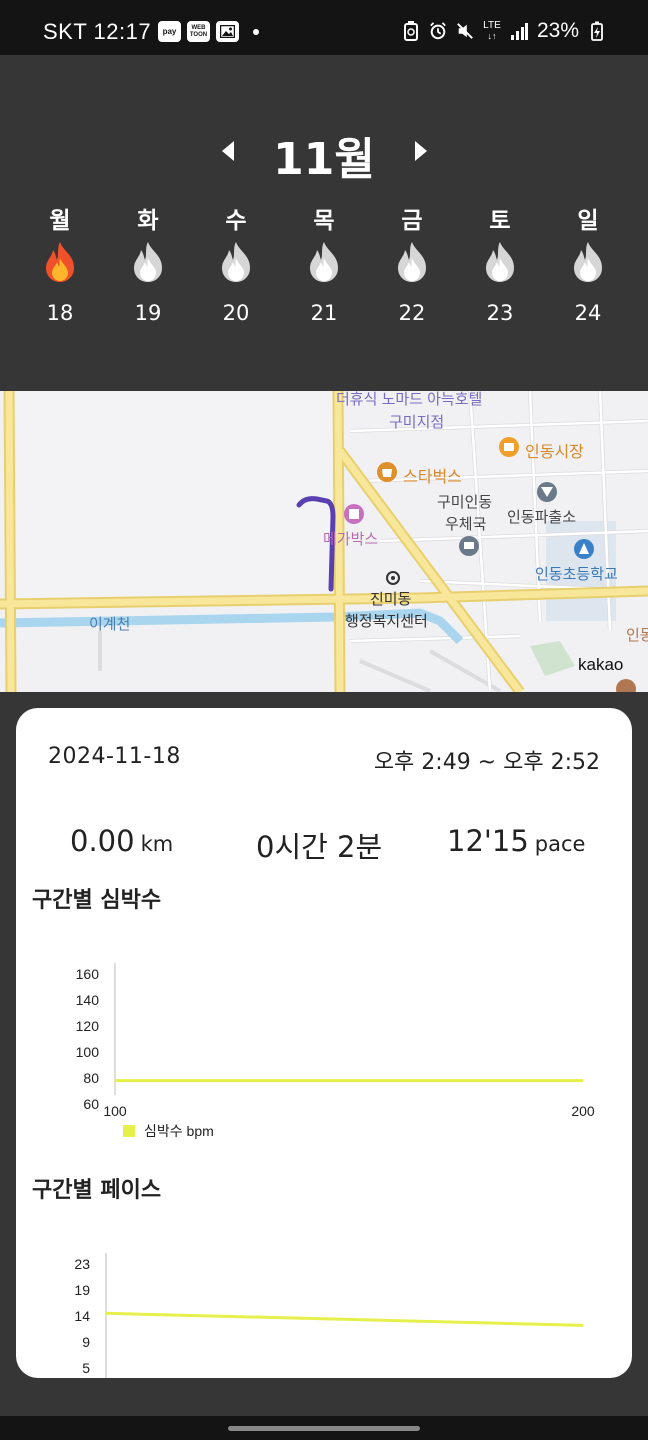 This screenshot has height=1440, width=648. What do you see at coordinates (82, 1290) in the screenshot?
I see `y-tick-label: 19` at bounding box center [82, 1290].